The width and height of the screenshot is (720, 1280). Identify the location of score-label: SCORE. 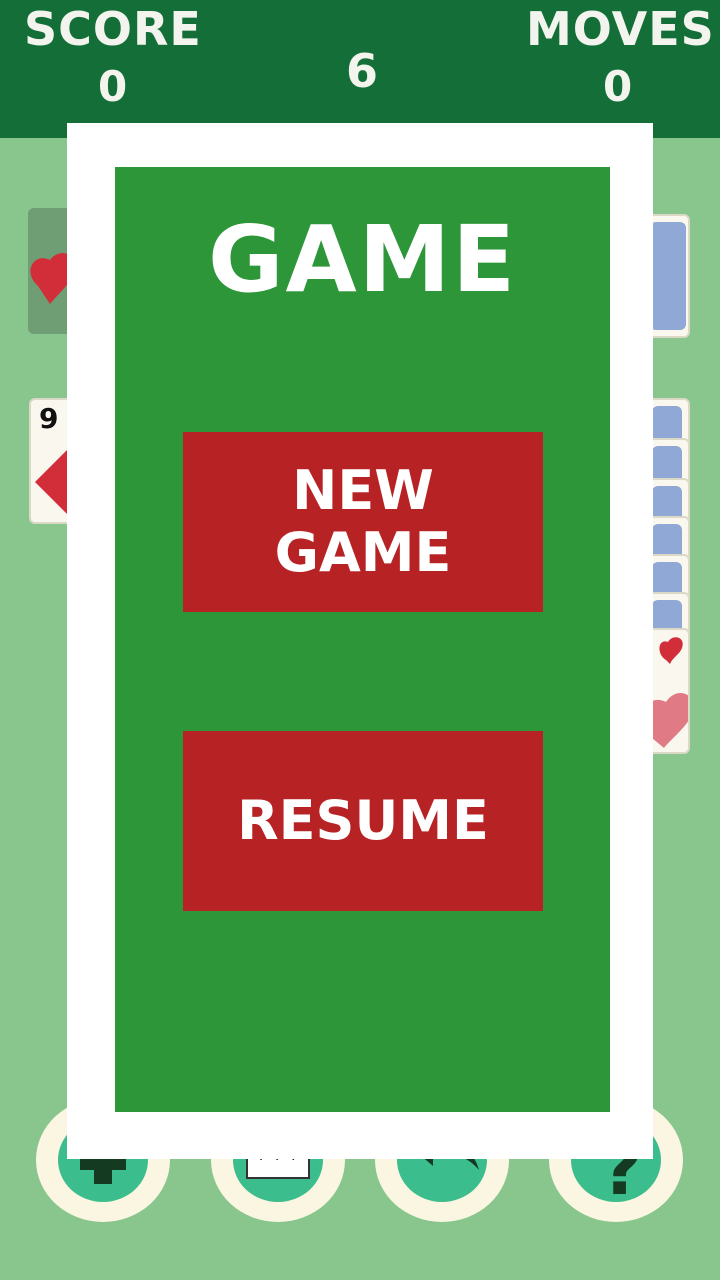
(113, 29).